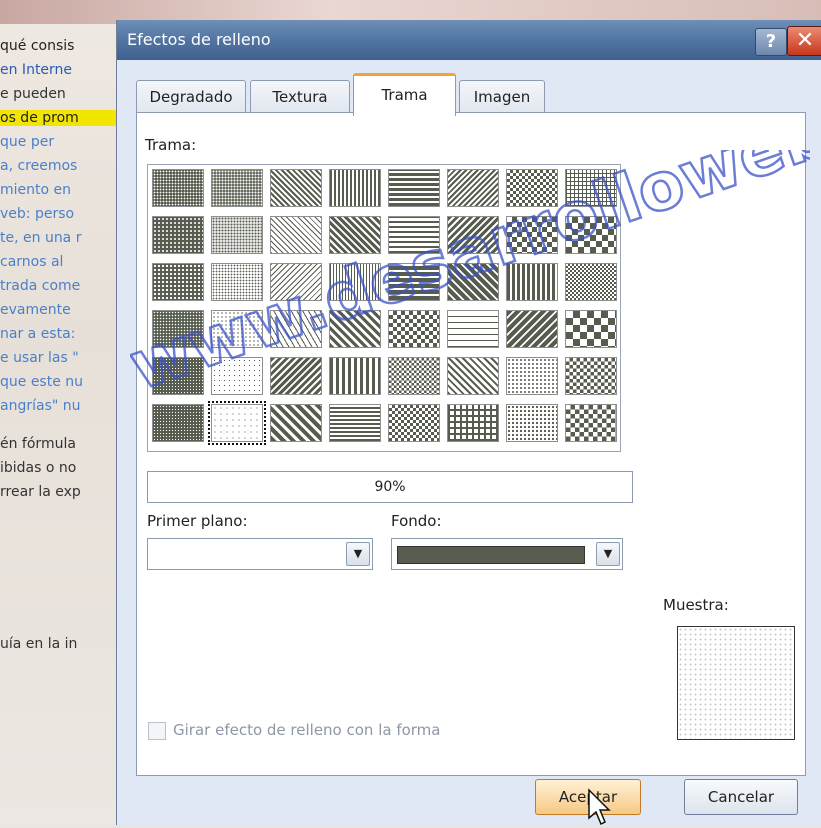 The height and width of the screenshot is (828, 821). What do you see at coordinates (36, 70) in the screenshot?
I see `background-text-line: en Interne` at bounding box center [36, 70].